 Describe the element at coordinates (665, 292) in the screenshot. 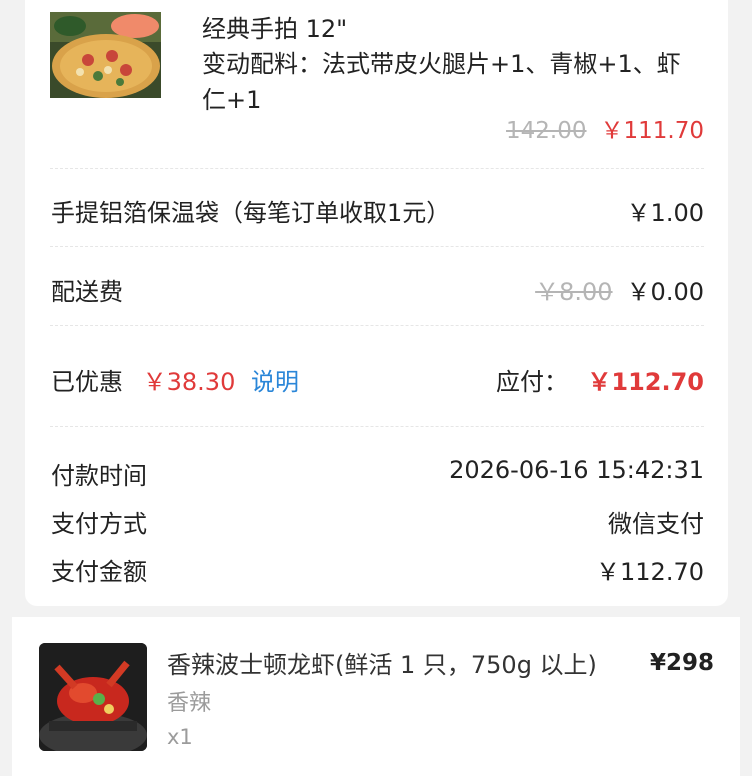

I see `delivery-fee-value: ￥0.00` at that location.